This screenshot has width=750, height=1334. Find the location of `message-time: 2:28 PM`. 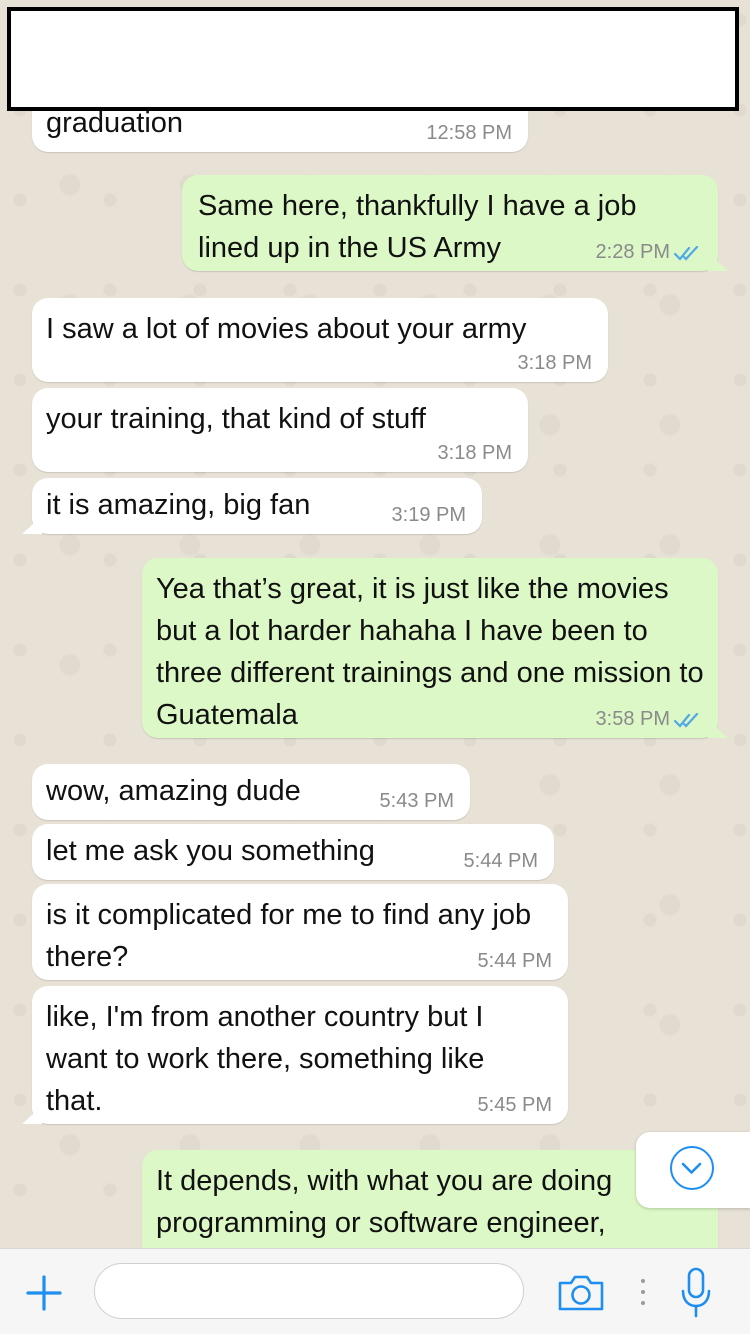

message-time: 2:28 PM is located at coordinates (632, 252).